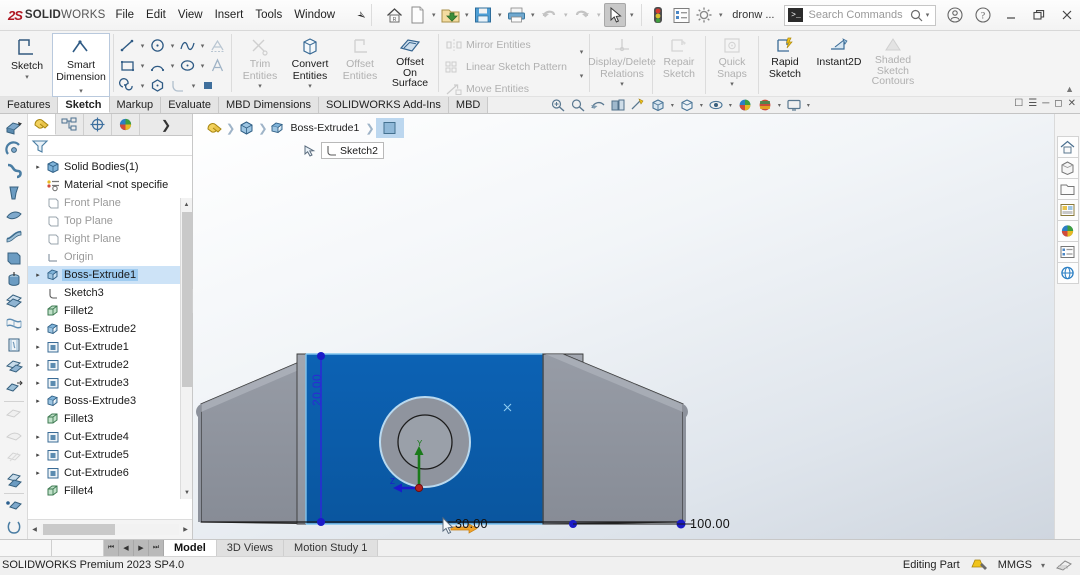 The image size is (1080, 575). Describe the element at coordinates (1067, 252) in the screenshot. I see `custom-properties-icon` at that location.